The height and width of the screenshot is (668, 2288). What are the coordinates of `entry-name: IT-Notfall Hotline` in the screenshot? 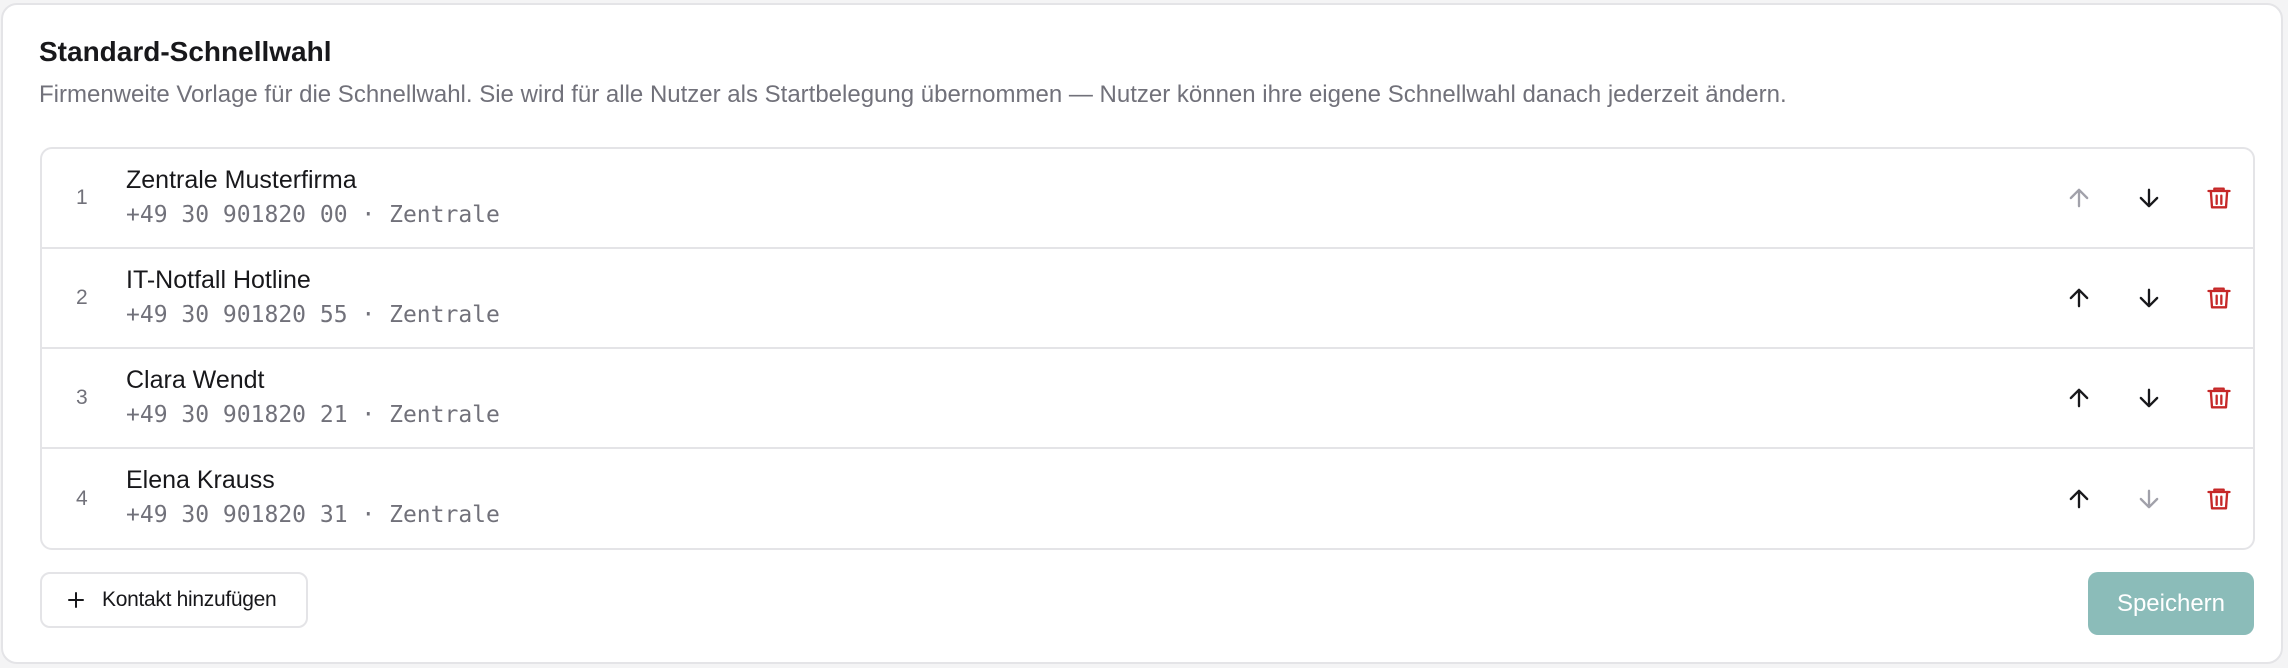 It's located at (218, 280).